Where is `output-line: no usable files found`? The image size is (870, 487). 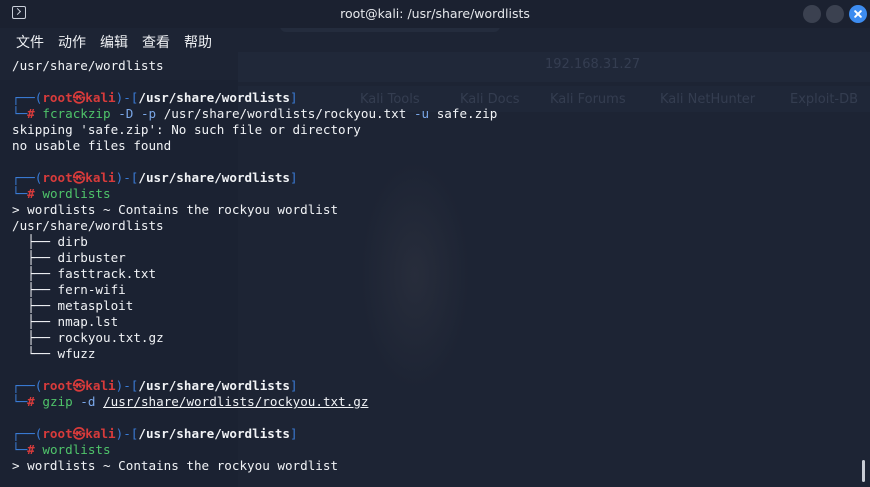 output-line: no usable files found is located at coordinates (92, 145).